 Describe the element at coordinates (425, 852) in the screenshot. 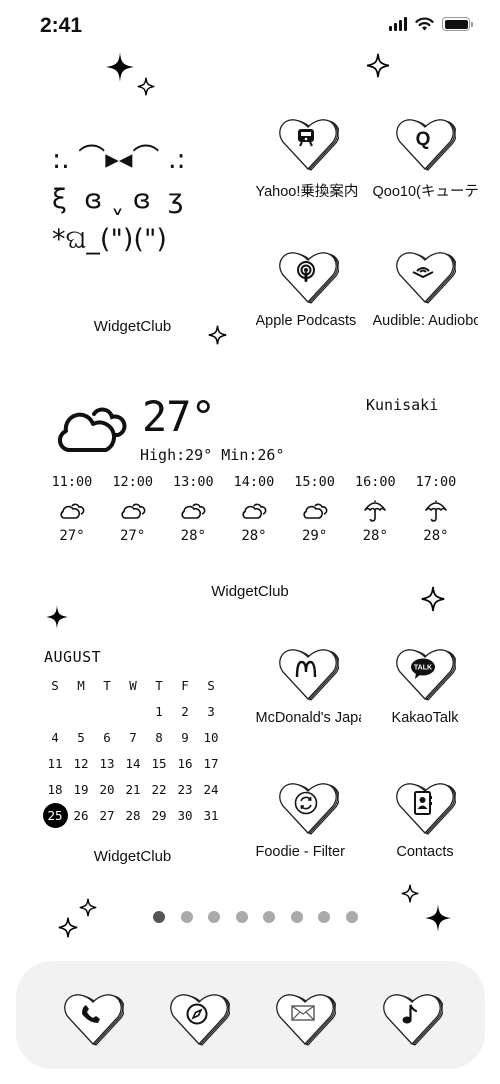

I see `app-label: Contacts` at that location.